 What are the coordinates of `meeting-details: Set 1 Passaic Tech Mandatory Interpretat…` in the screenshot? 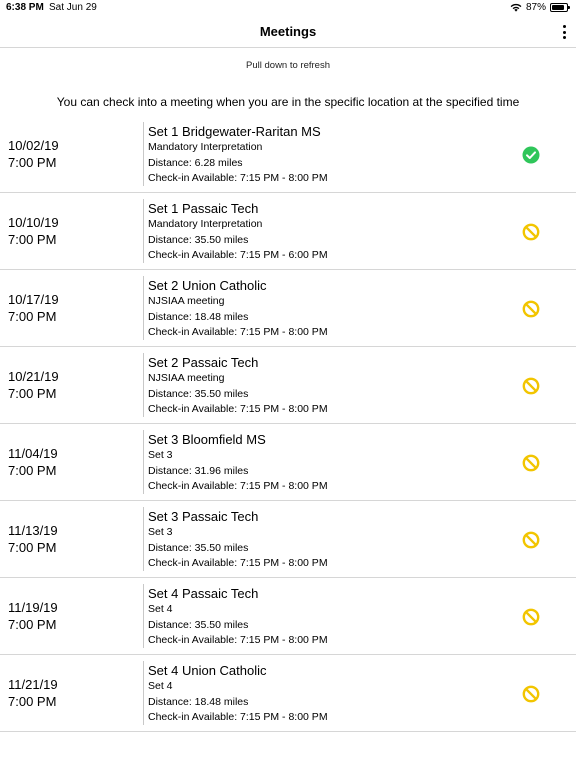 It's located at (238, 232).